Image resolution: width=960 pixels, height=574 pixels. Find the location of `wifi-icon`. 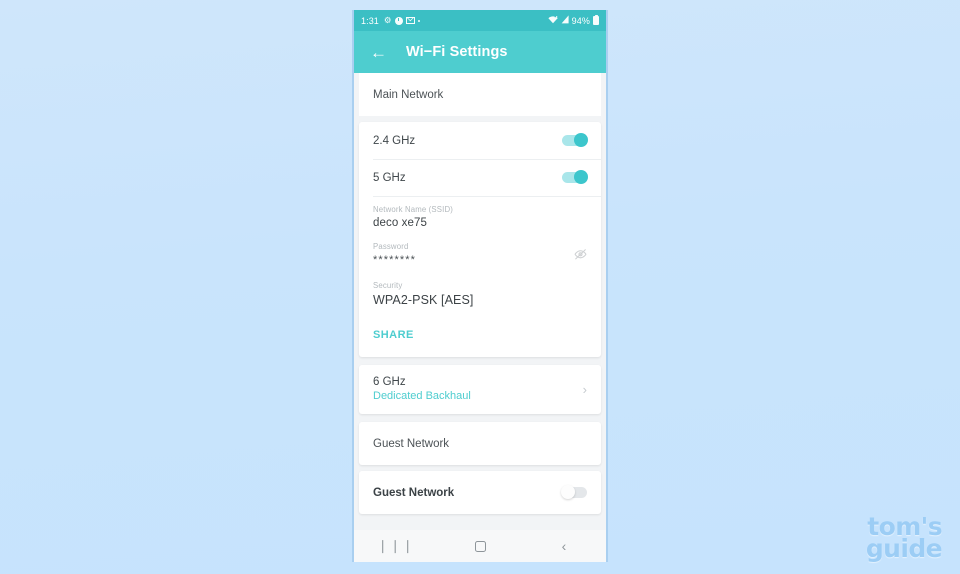

wifi-icon is located at coordinates (553, 20).